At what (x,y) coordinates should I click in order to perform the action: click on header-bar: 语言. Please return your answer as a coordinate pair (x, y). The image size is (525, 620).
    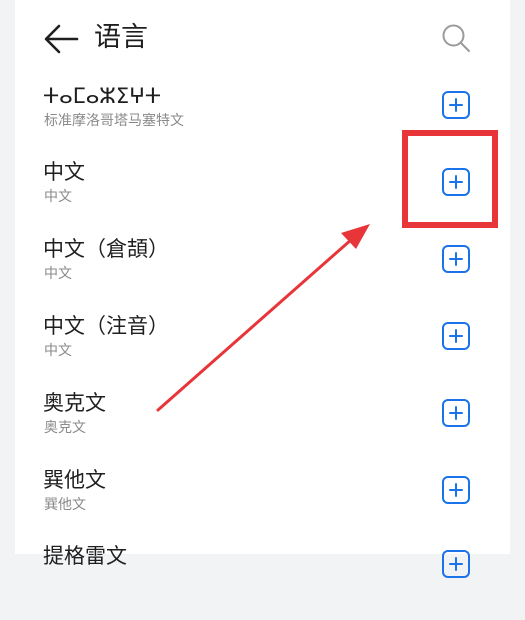
    Looking at the image, I should click on (262, 39).